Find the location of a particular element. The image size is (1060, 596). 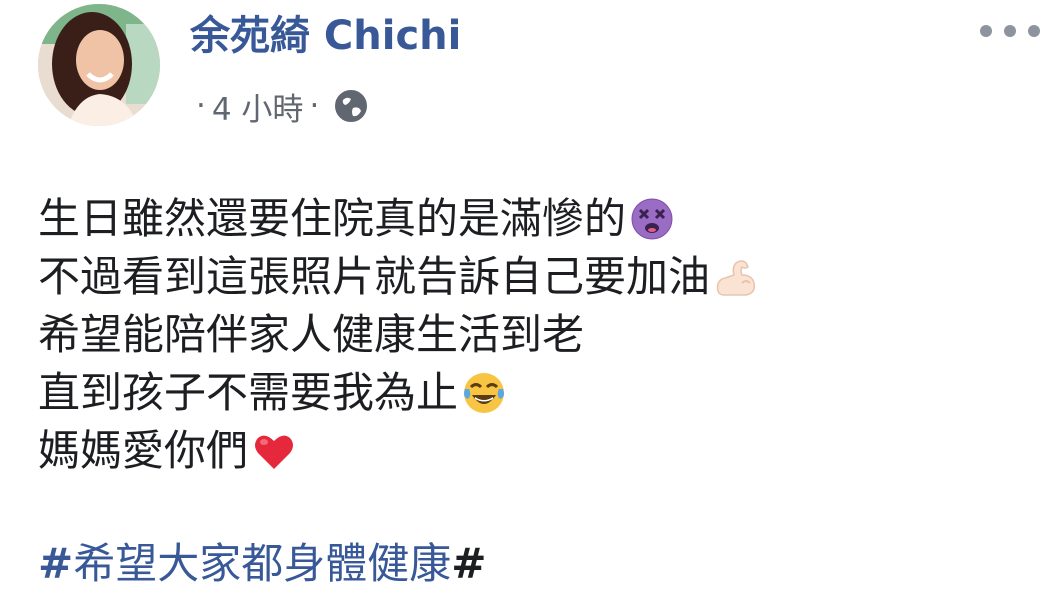

post-line-text: 直到孩子不需要我為止 is located at coordinates (248, 392).